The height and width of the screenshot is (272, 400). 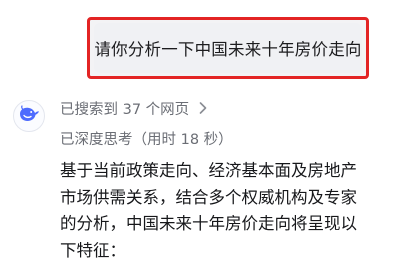 I want to click on thinking-status-text: 已深度思考（用时 18 秒）, so click(x=146, y=140).